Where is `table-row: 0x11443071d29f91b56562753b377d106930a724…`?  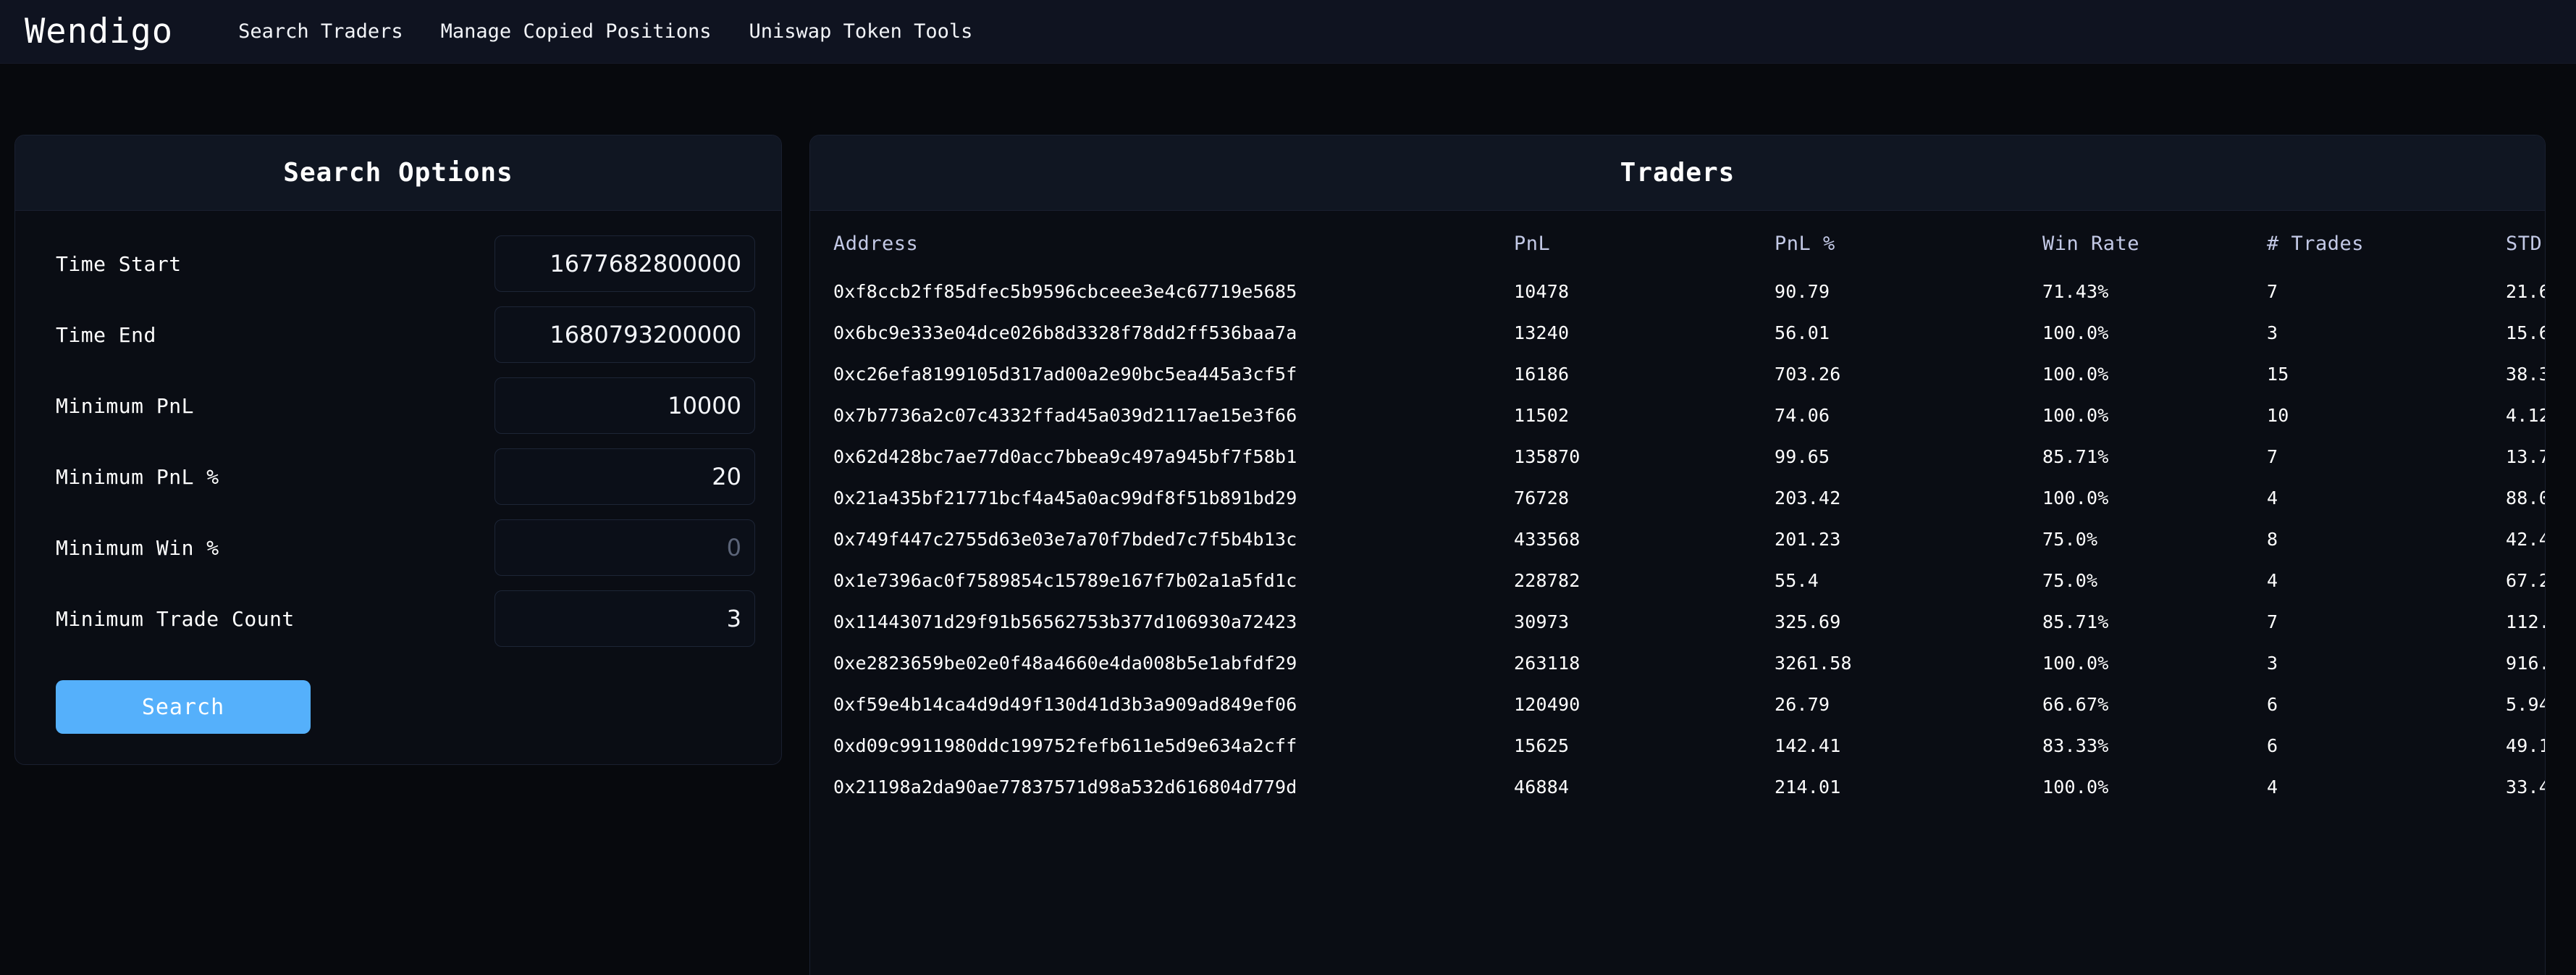 table-row: 0x11443071d29f91b56562753b377d106930a724… is located at coordinates (1689, 622).